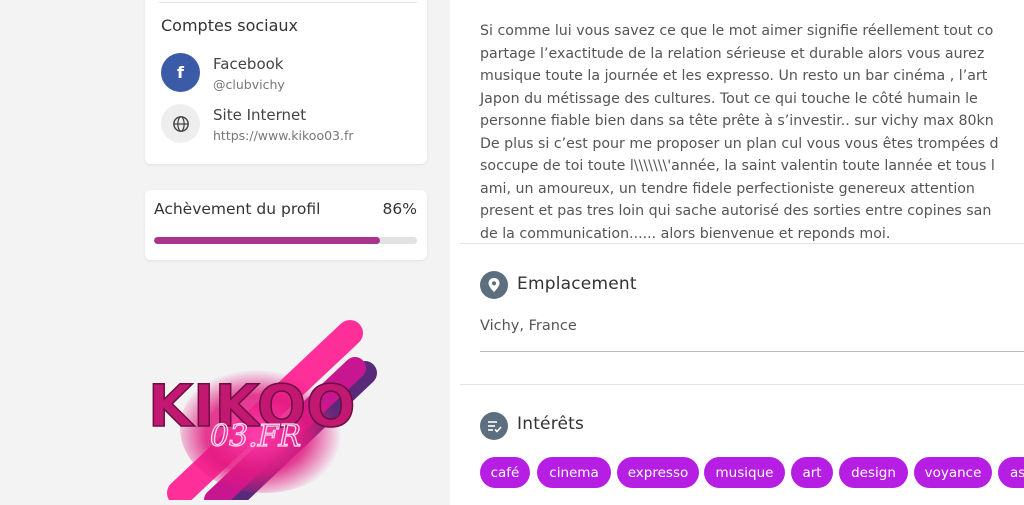  Describe the element at coordinates (286, 225) in the screenshot. I see `profile-completion-card: Achèvement du profil 86%` at that location.